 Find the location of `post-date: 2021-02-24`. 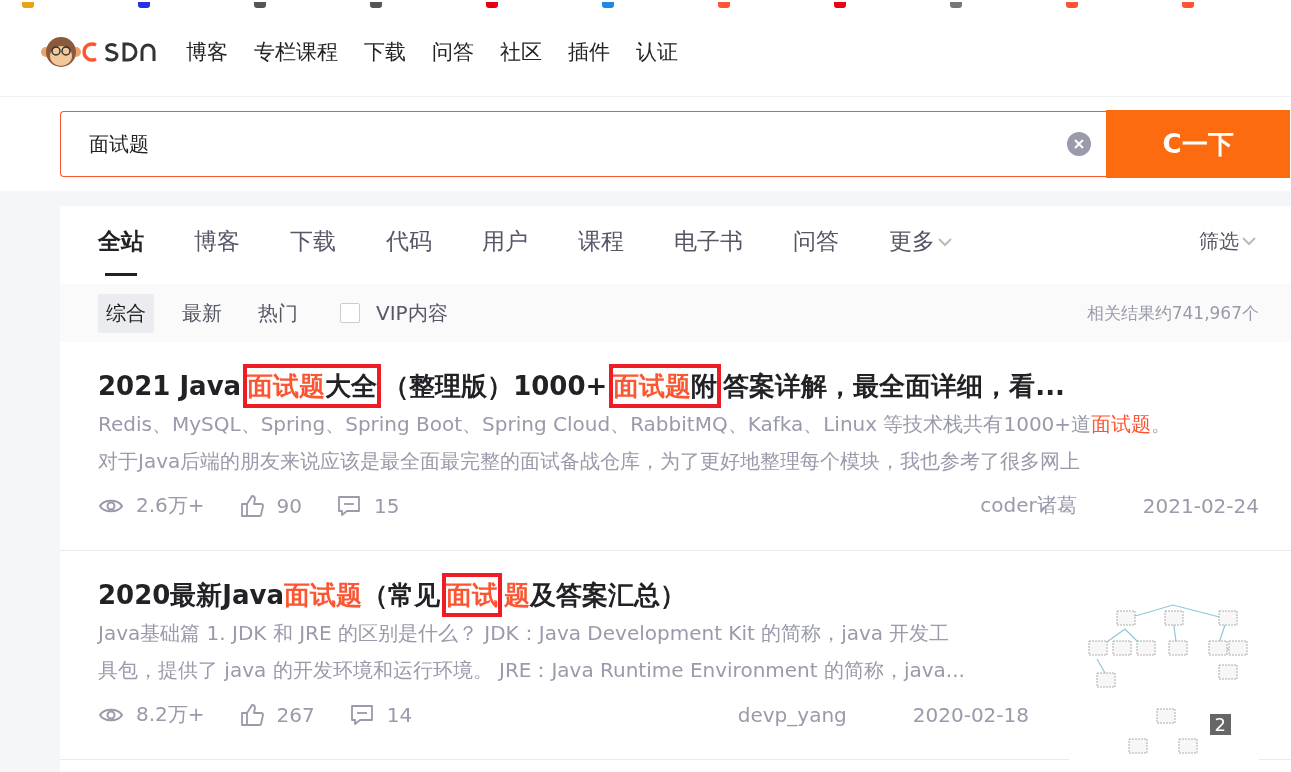

post-date: 2021-02-24 is located at coordinates (1200, 505).